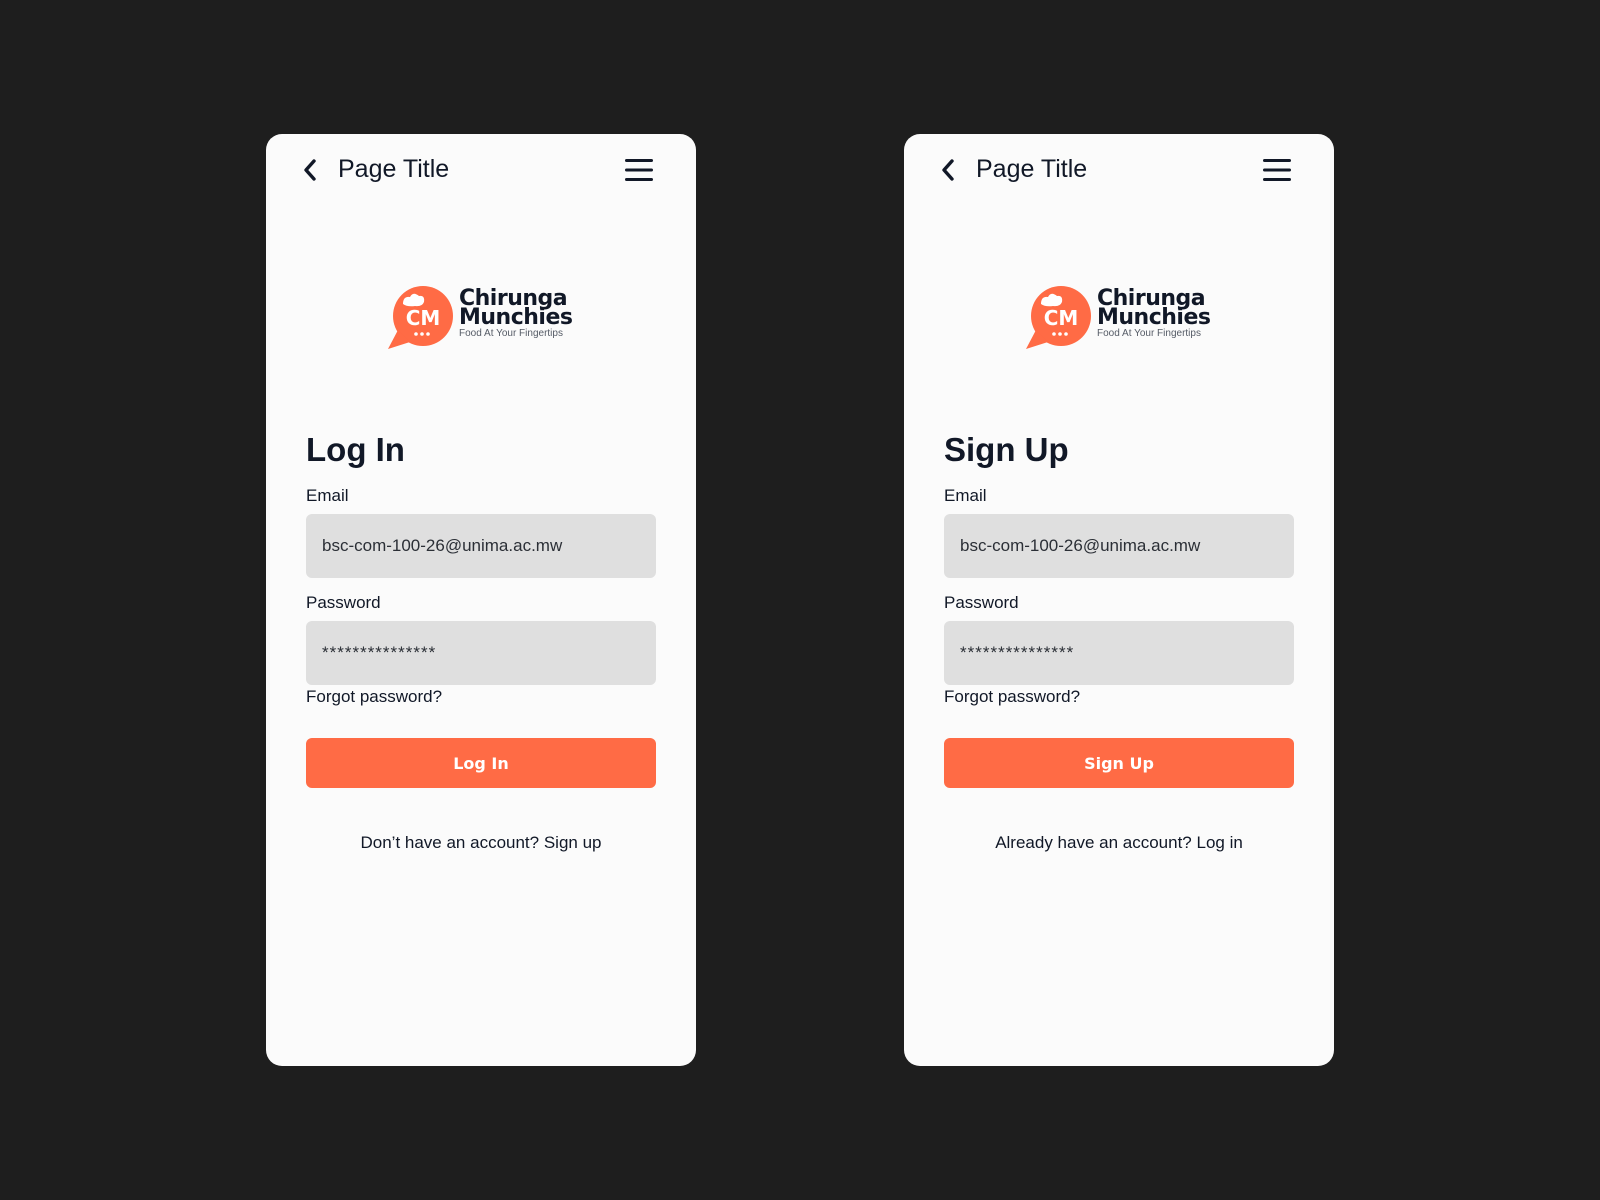  What do you see at coordinates (355, 449) in the screenshot?
I see `form-heading: Log In` at bounding box center [355, 449].